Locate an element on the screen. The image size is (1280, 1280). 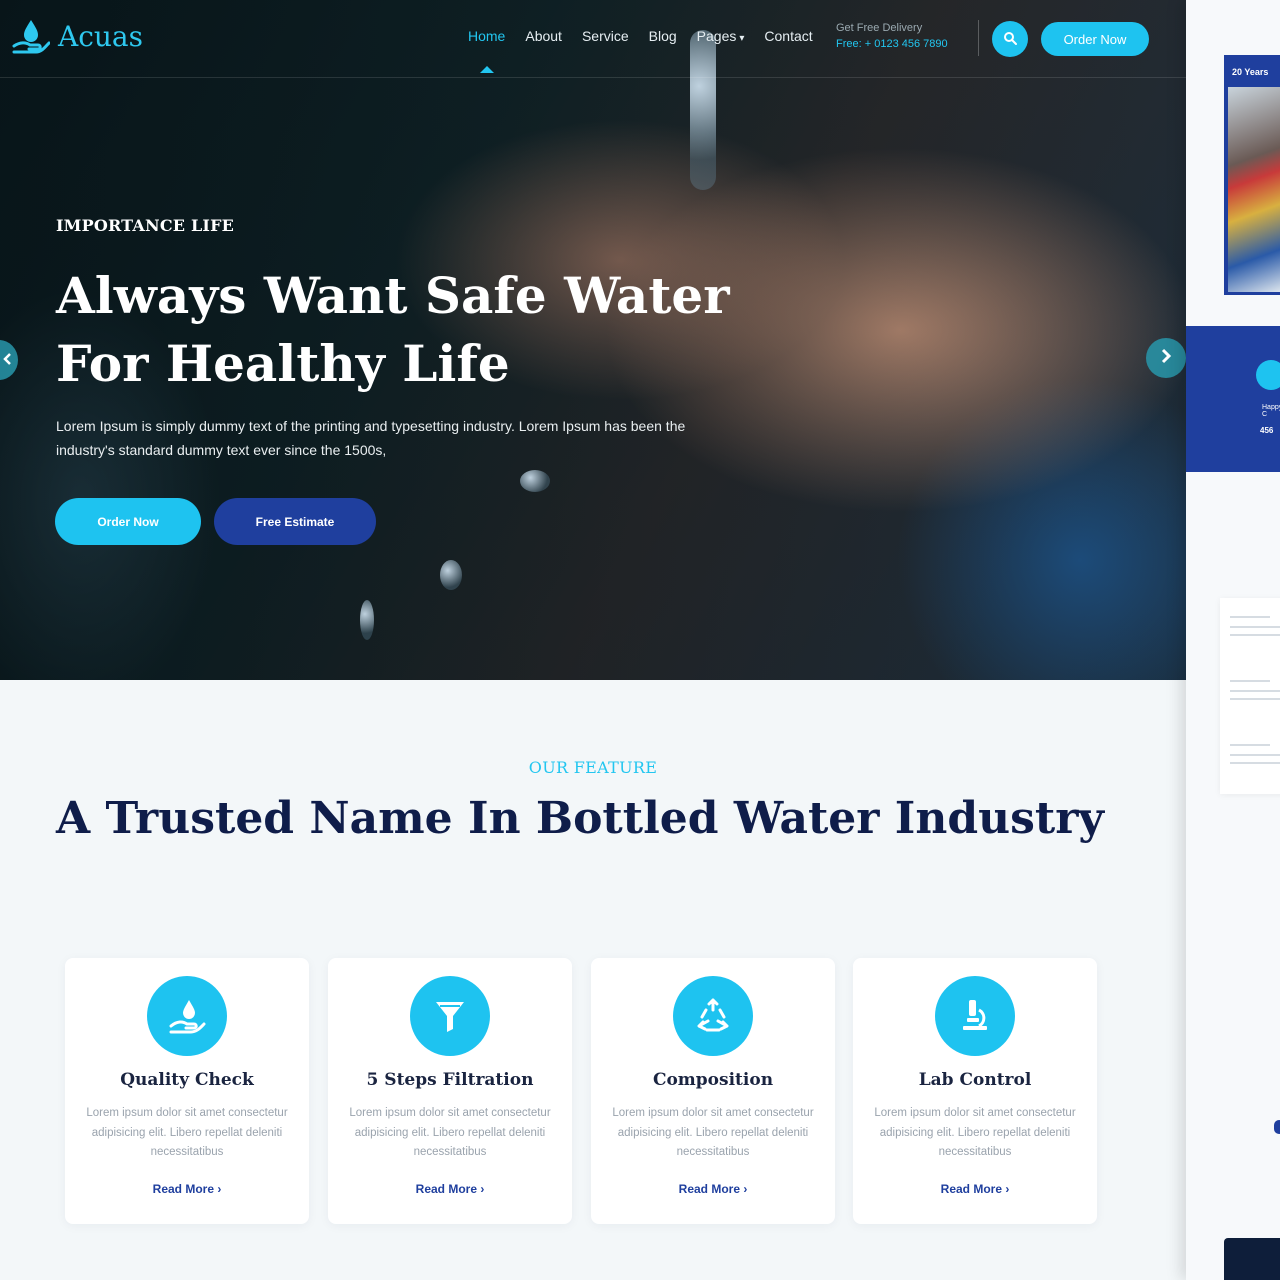
preview-footer-image is located at coordinates (1252, 1259).